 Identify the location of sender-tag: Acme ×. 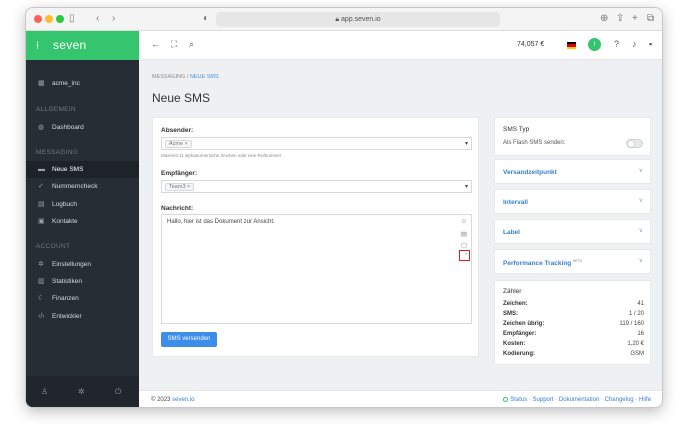
(178, 144).